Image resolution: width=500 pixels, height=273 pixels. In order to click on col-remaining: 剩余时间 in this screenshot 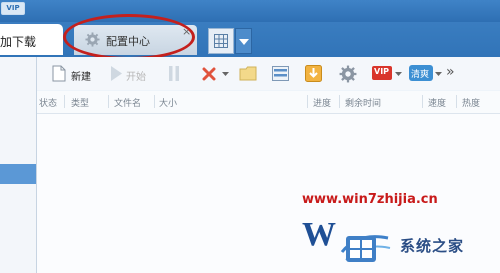, I will do `click(363, 102)`.